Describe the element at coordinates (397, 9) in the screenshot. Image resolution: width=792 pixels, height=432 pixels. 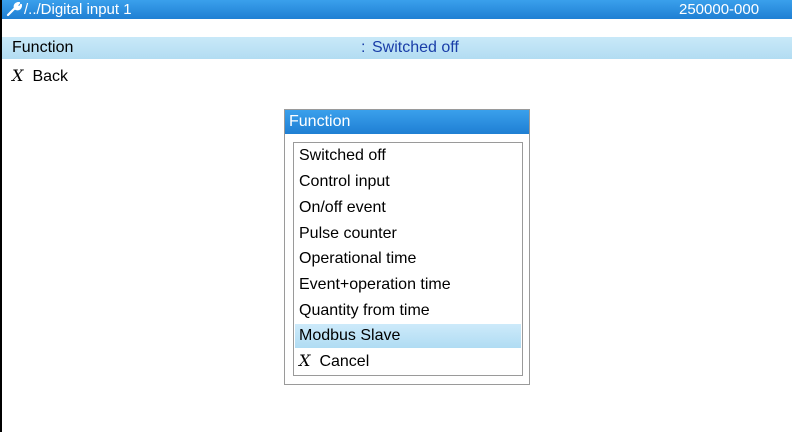
I see `title-bar: /../Digital input 1 250000-000` at that location.